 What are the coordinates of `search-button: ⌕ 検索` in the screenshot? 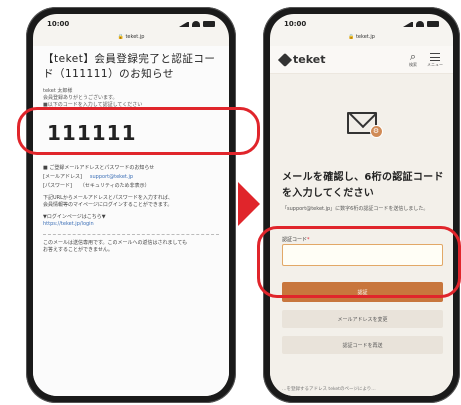 It's located at (413, 59).